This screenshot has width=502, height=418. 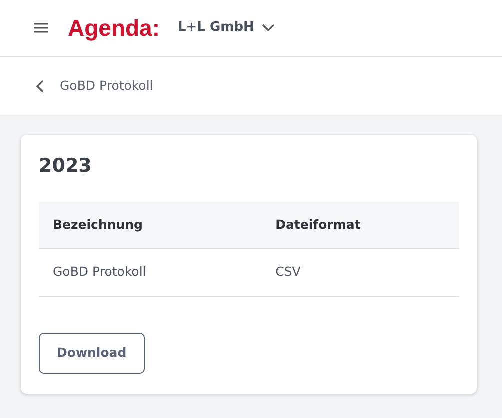 What do you see at coordinates (360, 272) in the screenshot?
I see `table-cell: CSV` at bounding box center [360, 272].